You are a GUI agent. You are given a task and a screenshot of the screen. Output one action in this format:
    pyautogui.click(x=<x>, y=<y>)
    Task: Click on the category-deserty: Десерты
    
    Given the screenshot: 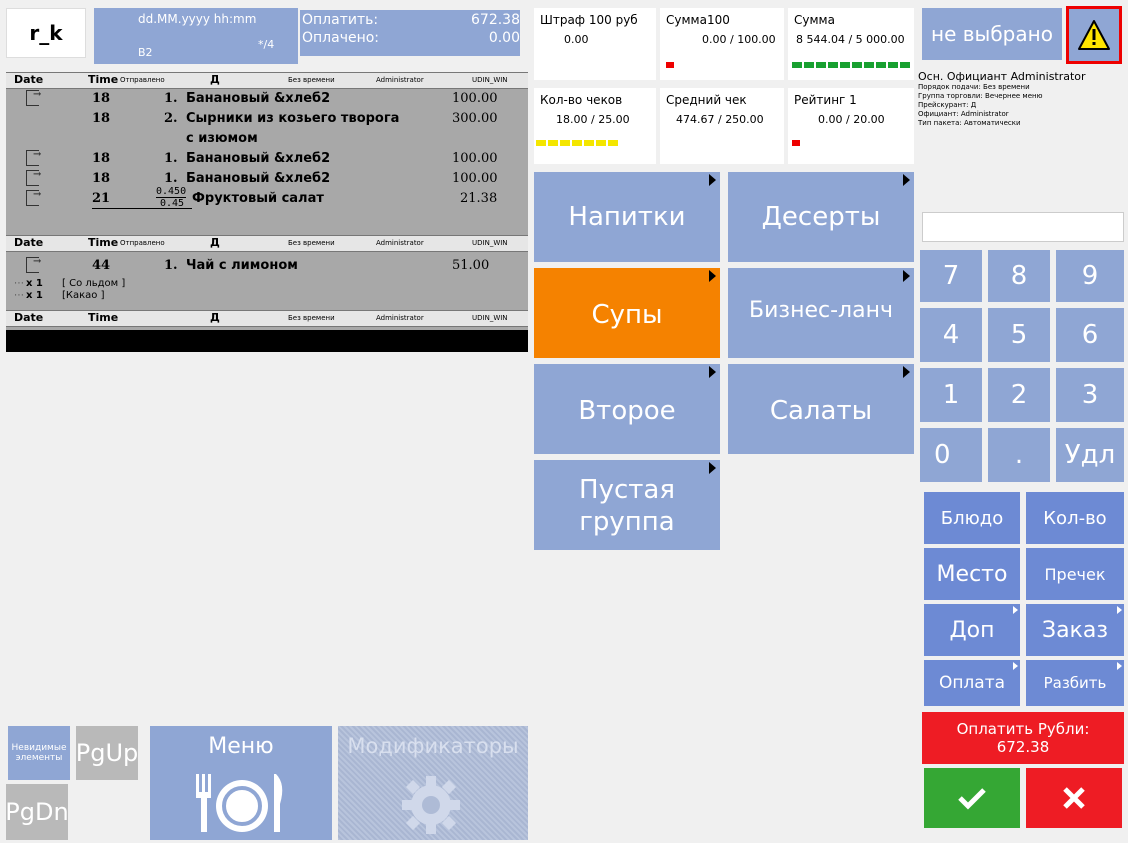 What is the action you would take?
    pyautogui.click(x=821, y=217)
    